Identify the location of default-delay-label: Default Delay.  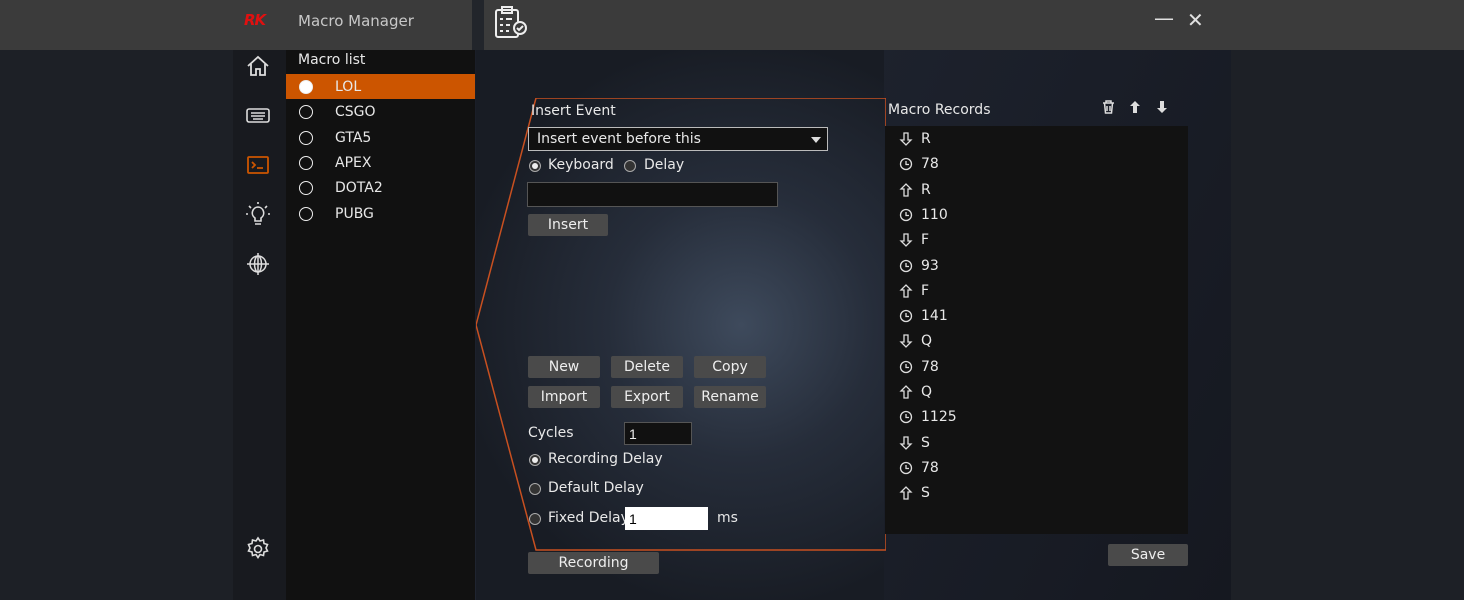
(596, 488).